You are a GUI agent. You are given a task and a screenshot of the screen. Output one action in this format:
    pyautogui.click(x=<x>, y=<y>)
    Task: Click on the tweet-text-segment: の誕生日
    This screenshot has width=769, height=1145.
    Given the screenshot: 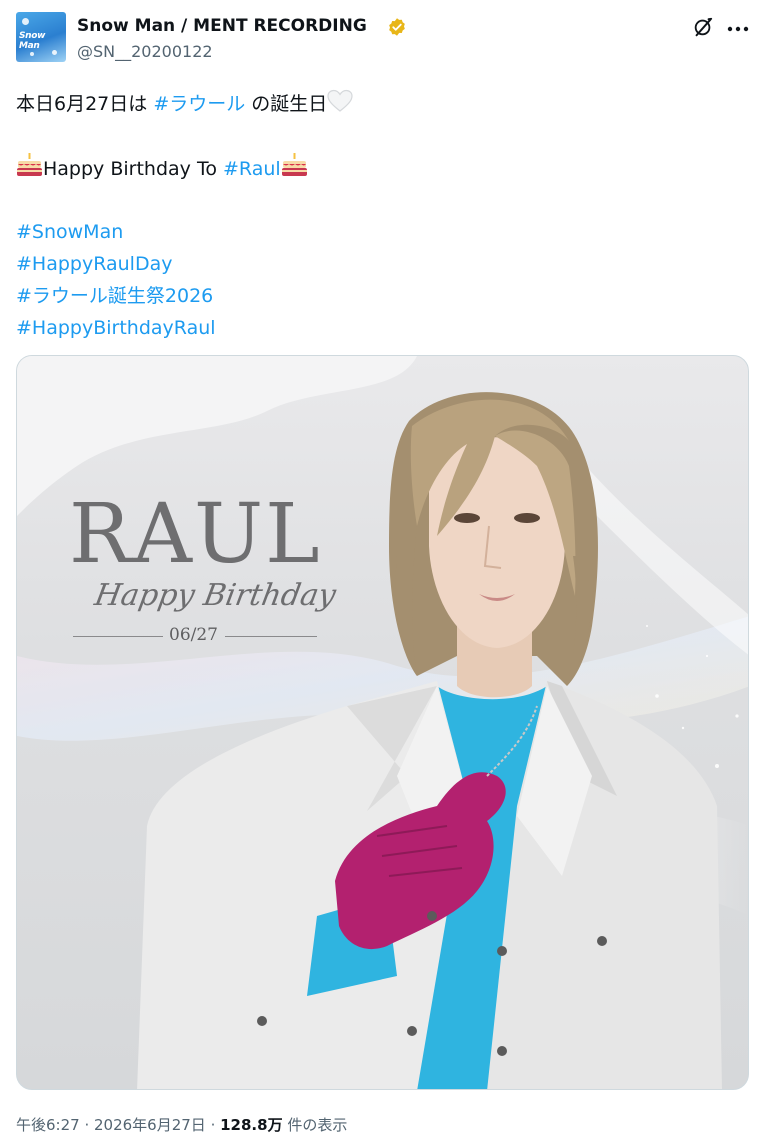 What is the action you would take?
    pyautogui.click(x=286, y=104)
    